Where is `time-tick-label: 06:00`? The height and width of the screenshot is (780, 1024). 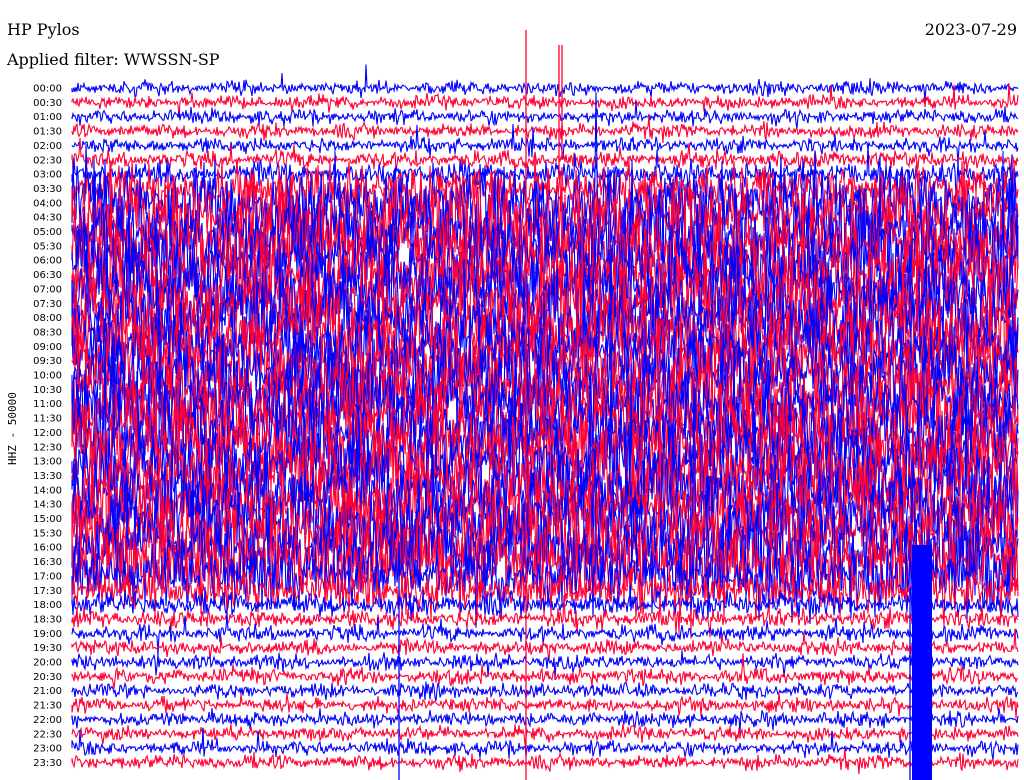 time-tick-label: 06:00 is located at coordinates (47, 261).